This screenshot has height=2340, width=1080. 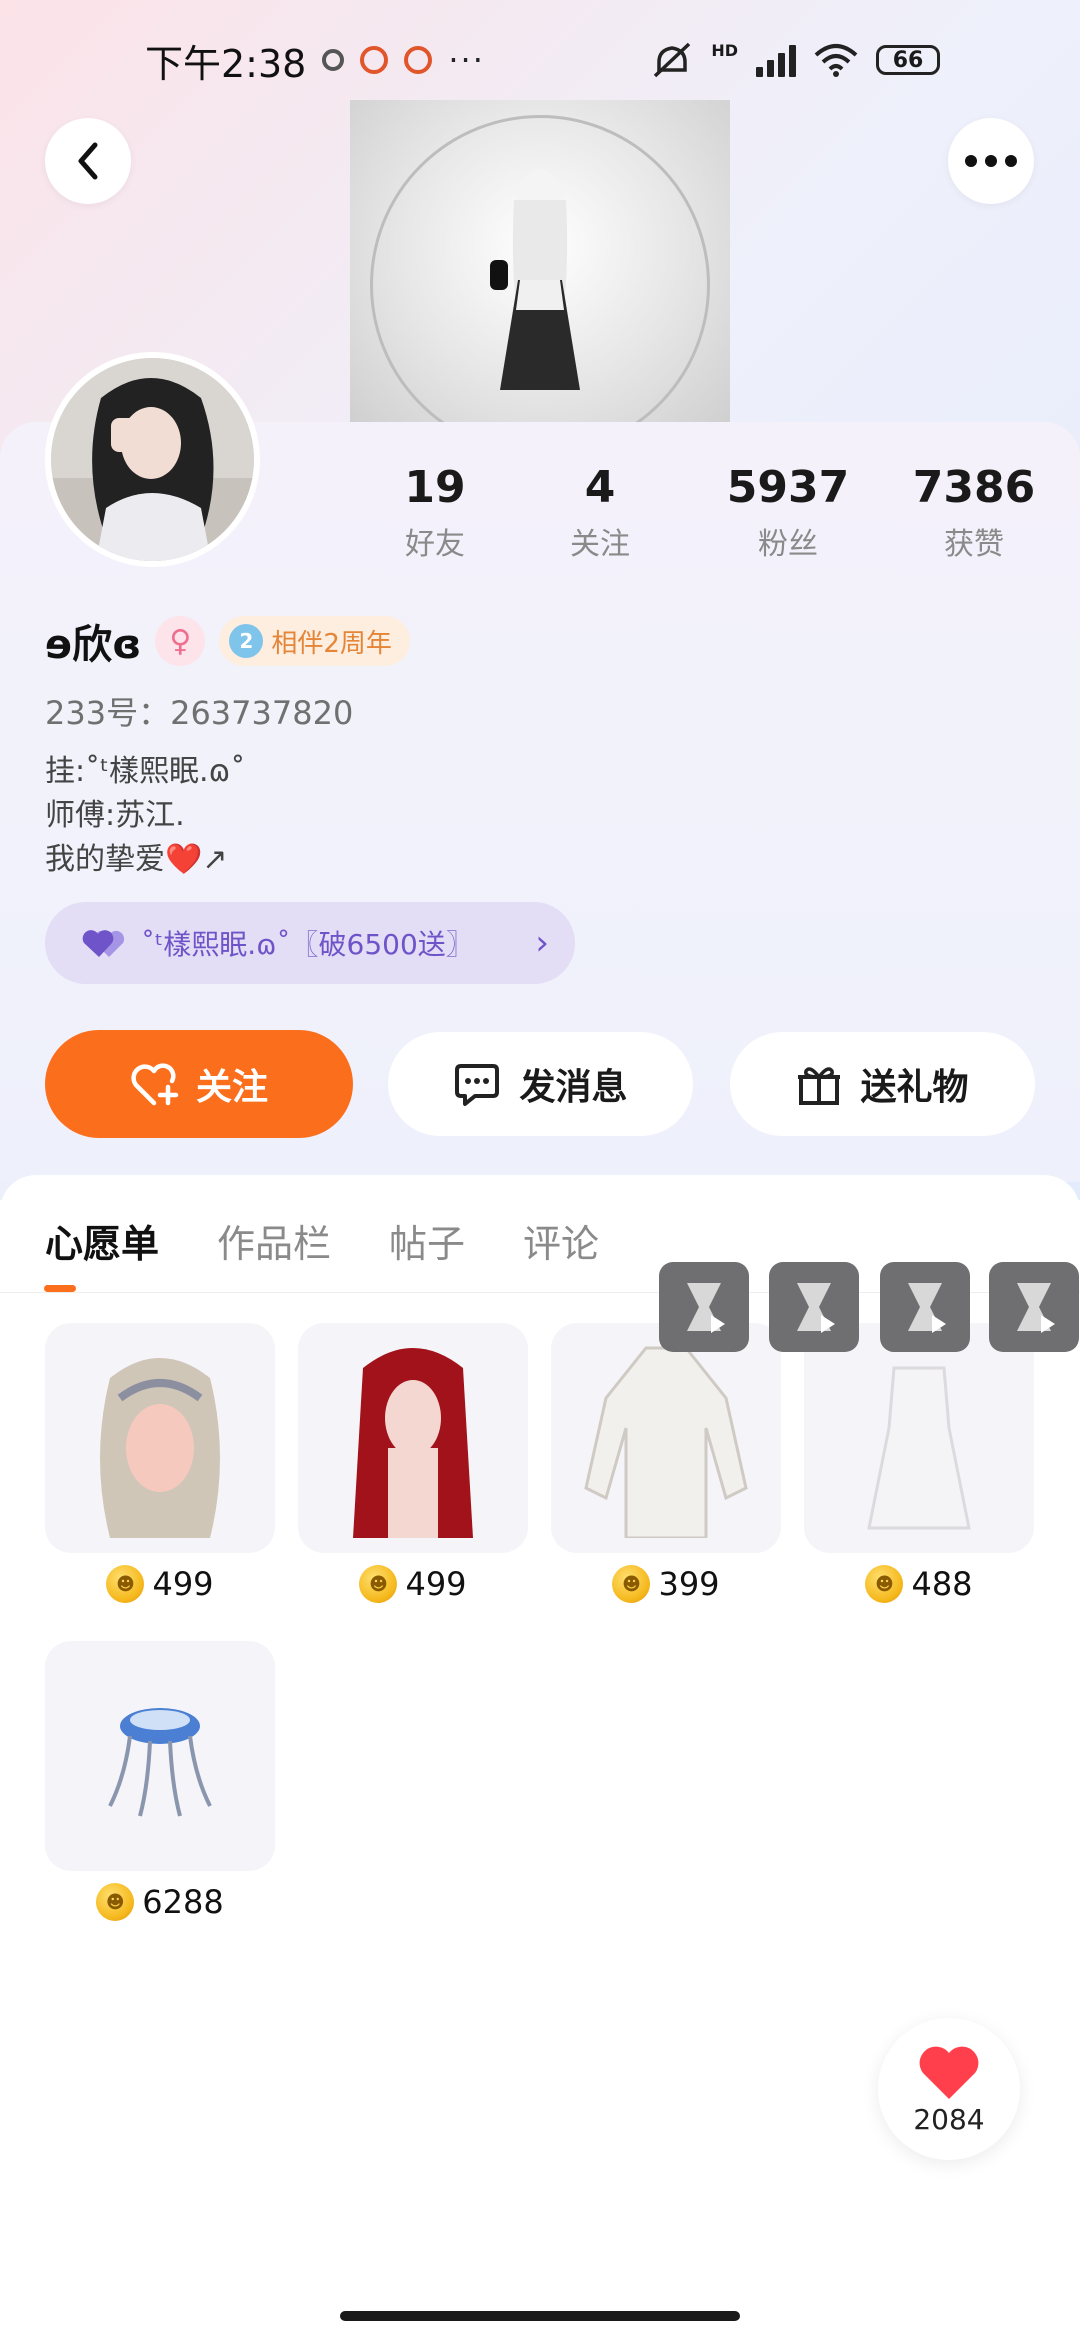 I want to click on tab-bar: 心愿单 作品栏 帖子 评论, so click(x=322, y=1240).